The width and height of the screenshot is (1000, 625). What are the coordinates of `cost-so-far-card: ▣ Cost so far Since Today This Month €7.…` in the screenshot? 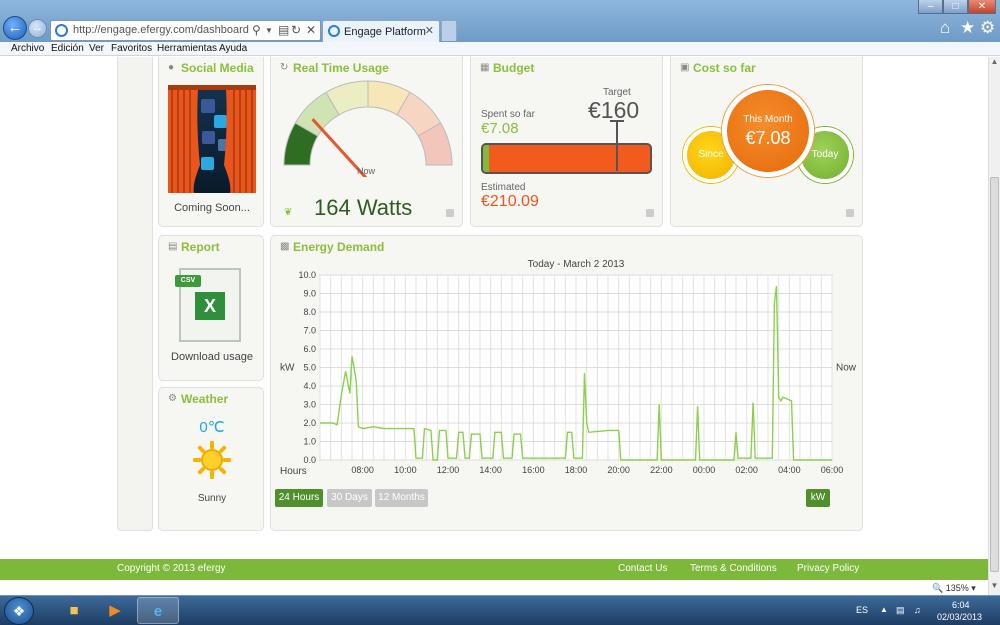 It's located at (766, 142).